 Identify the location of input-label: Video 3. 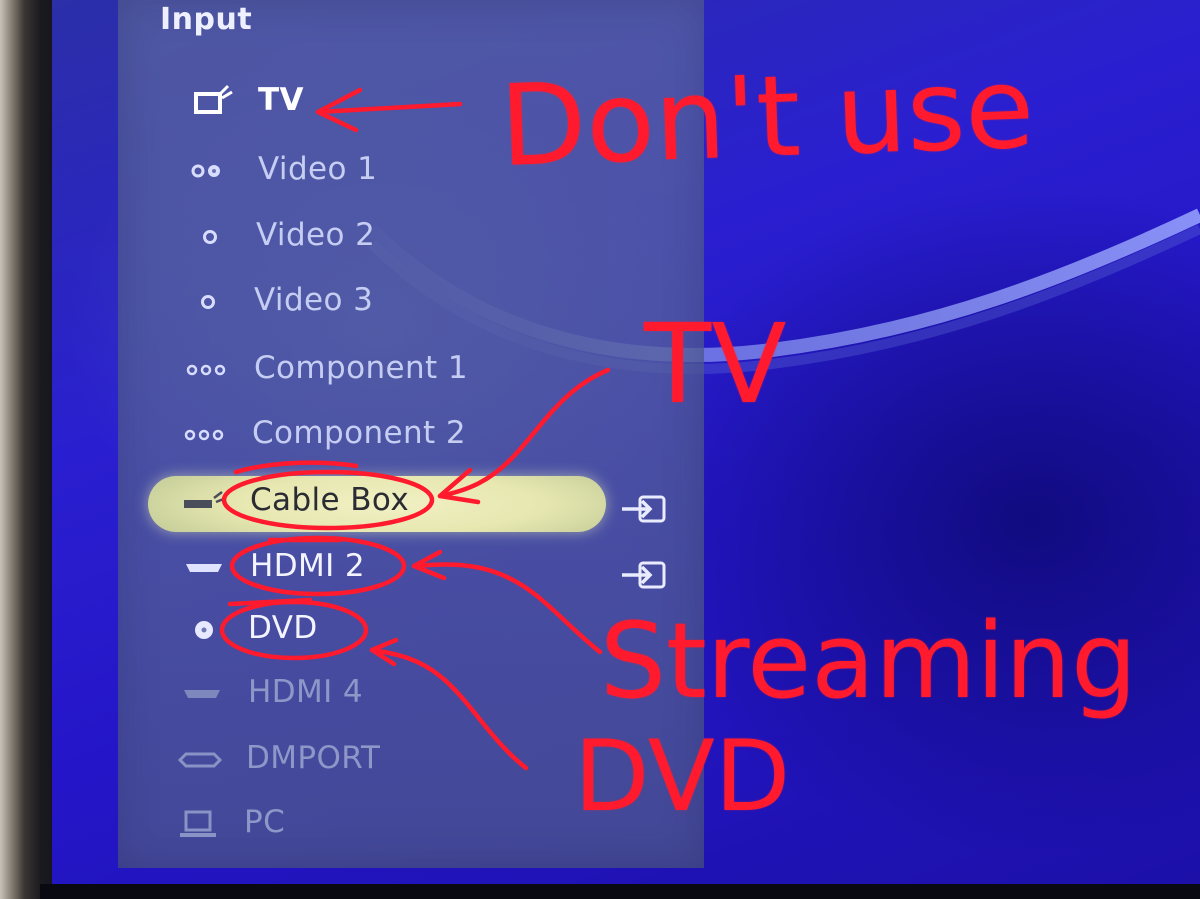
(314, 300).